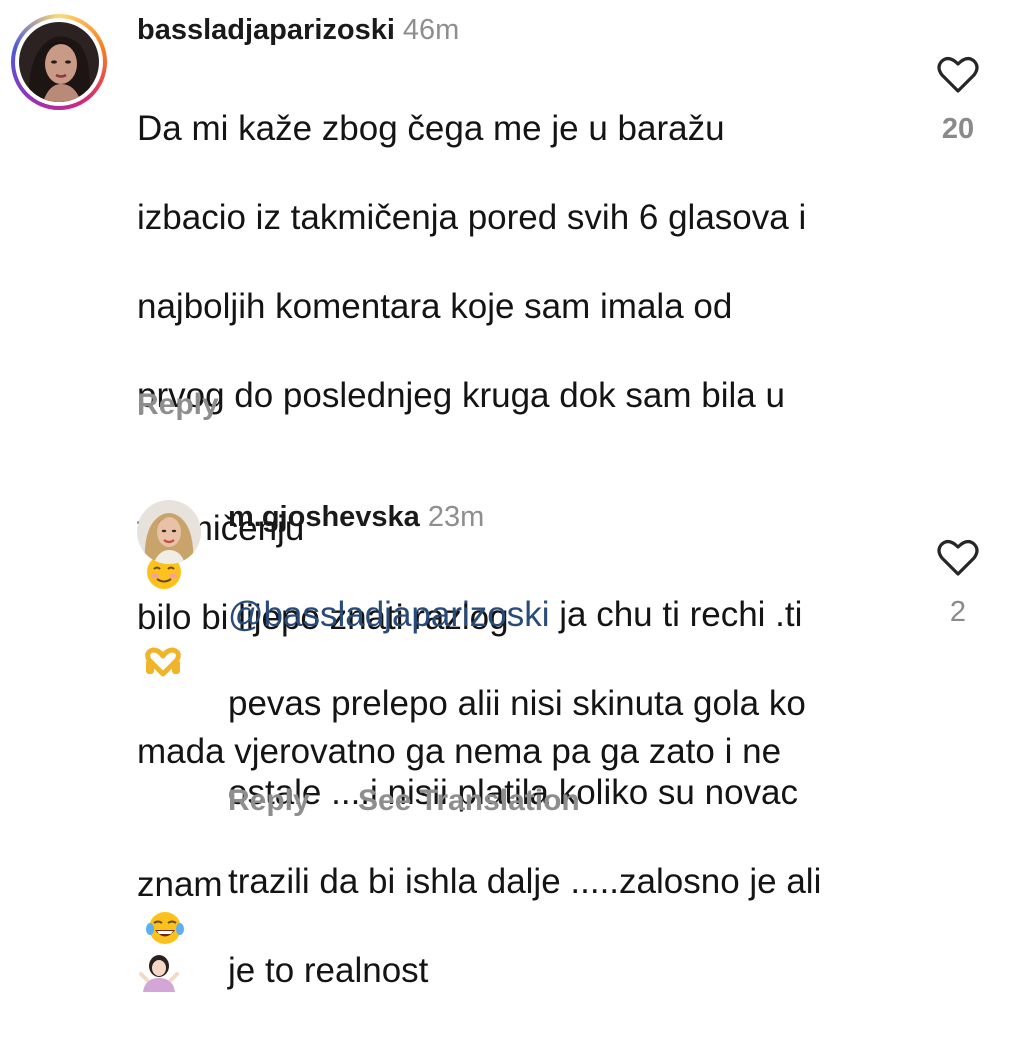 This screenshot has height=1042, width=1024. I want to click on comment-1-line: najboljih komentara koje sam imala od, so click(435, 306).